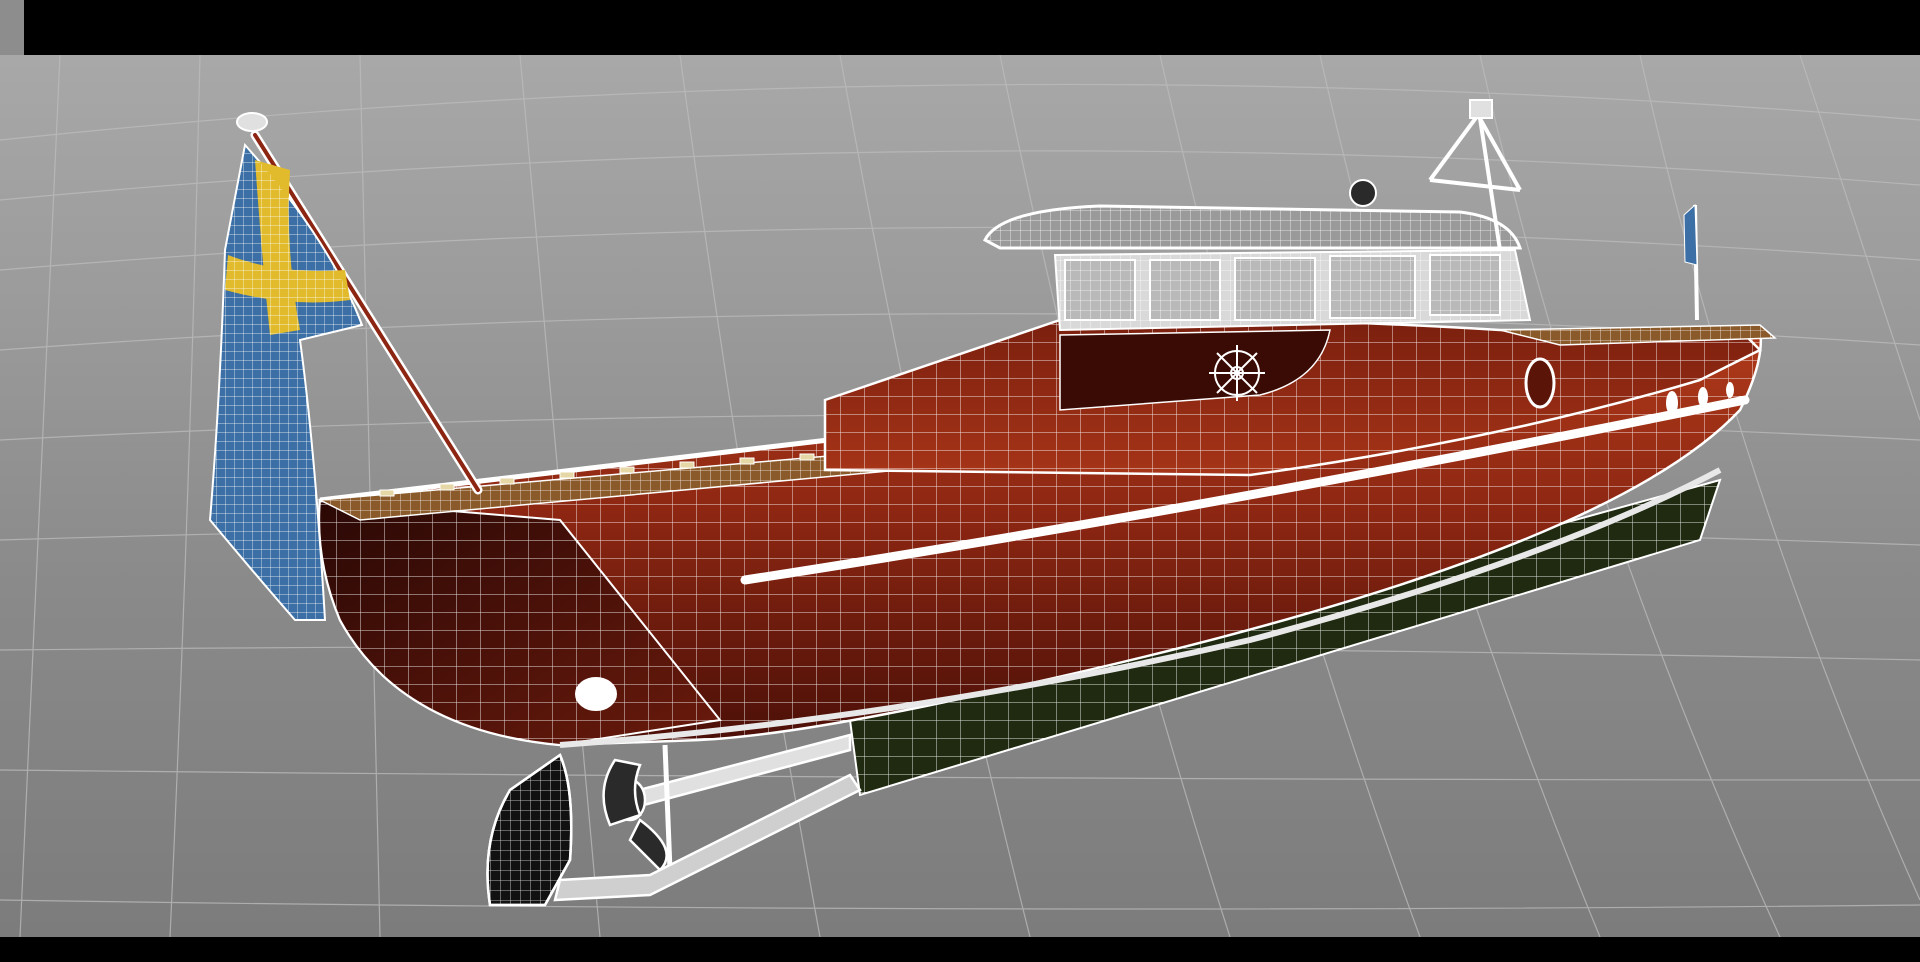 The image size is (1920, 962). Describe the element at coordinates (12, 27) in the screenshot. I see `viewport-edge` at that location.